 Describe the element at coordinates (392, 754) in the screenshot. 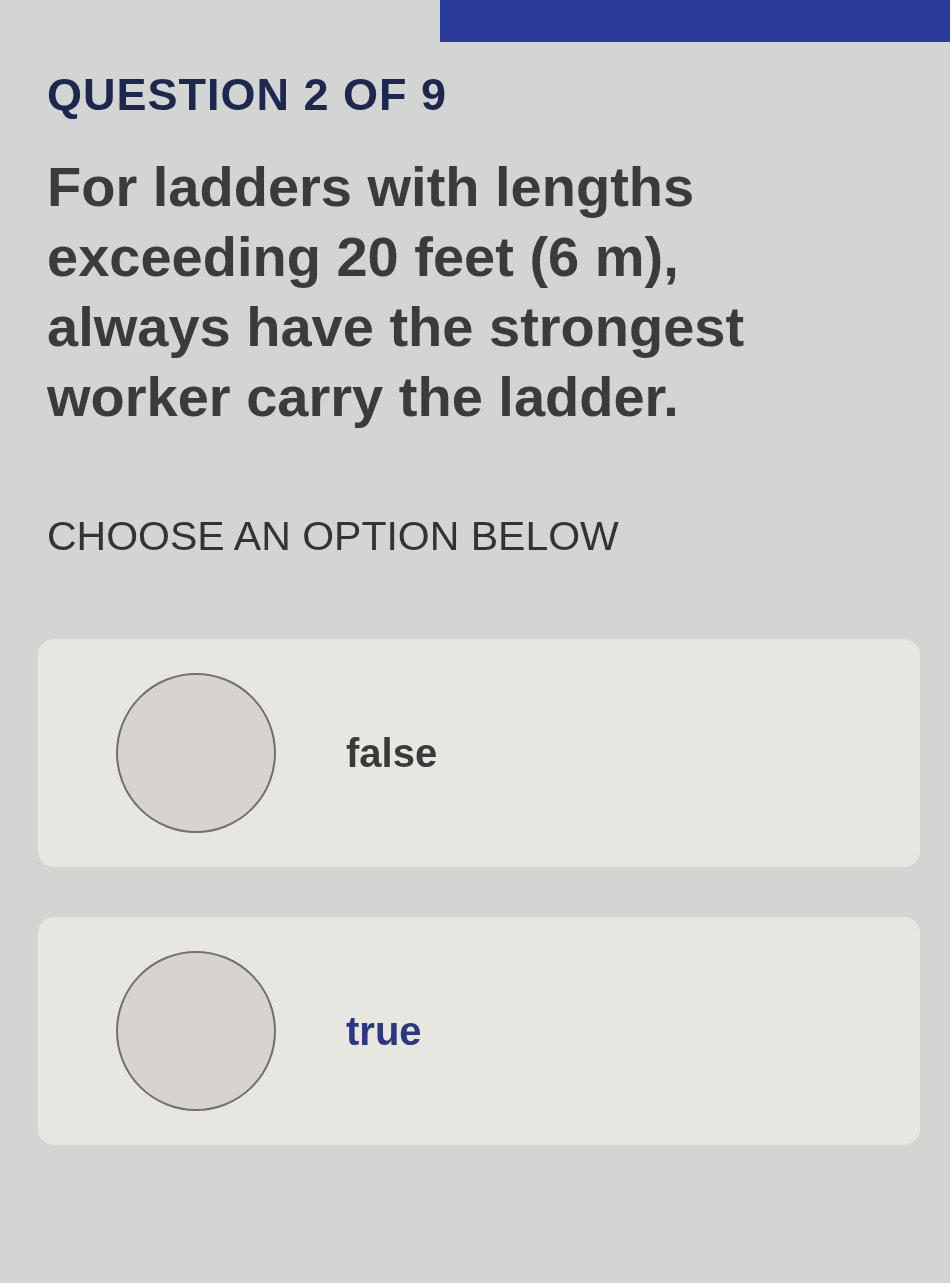

I see `option-label: false` at that location.